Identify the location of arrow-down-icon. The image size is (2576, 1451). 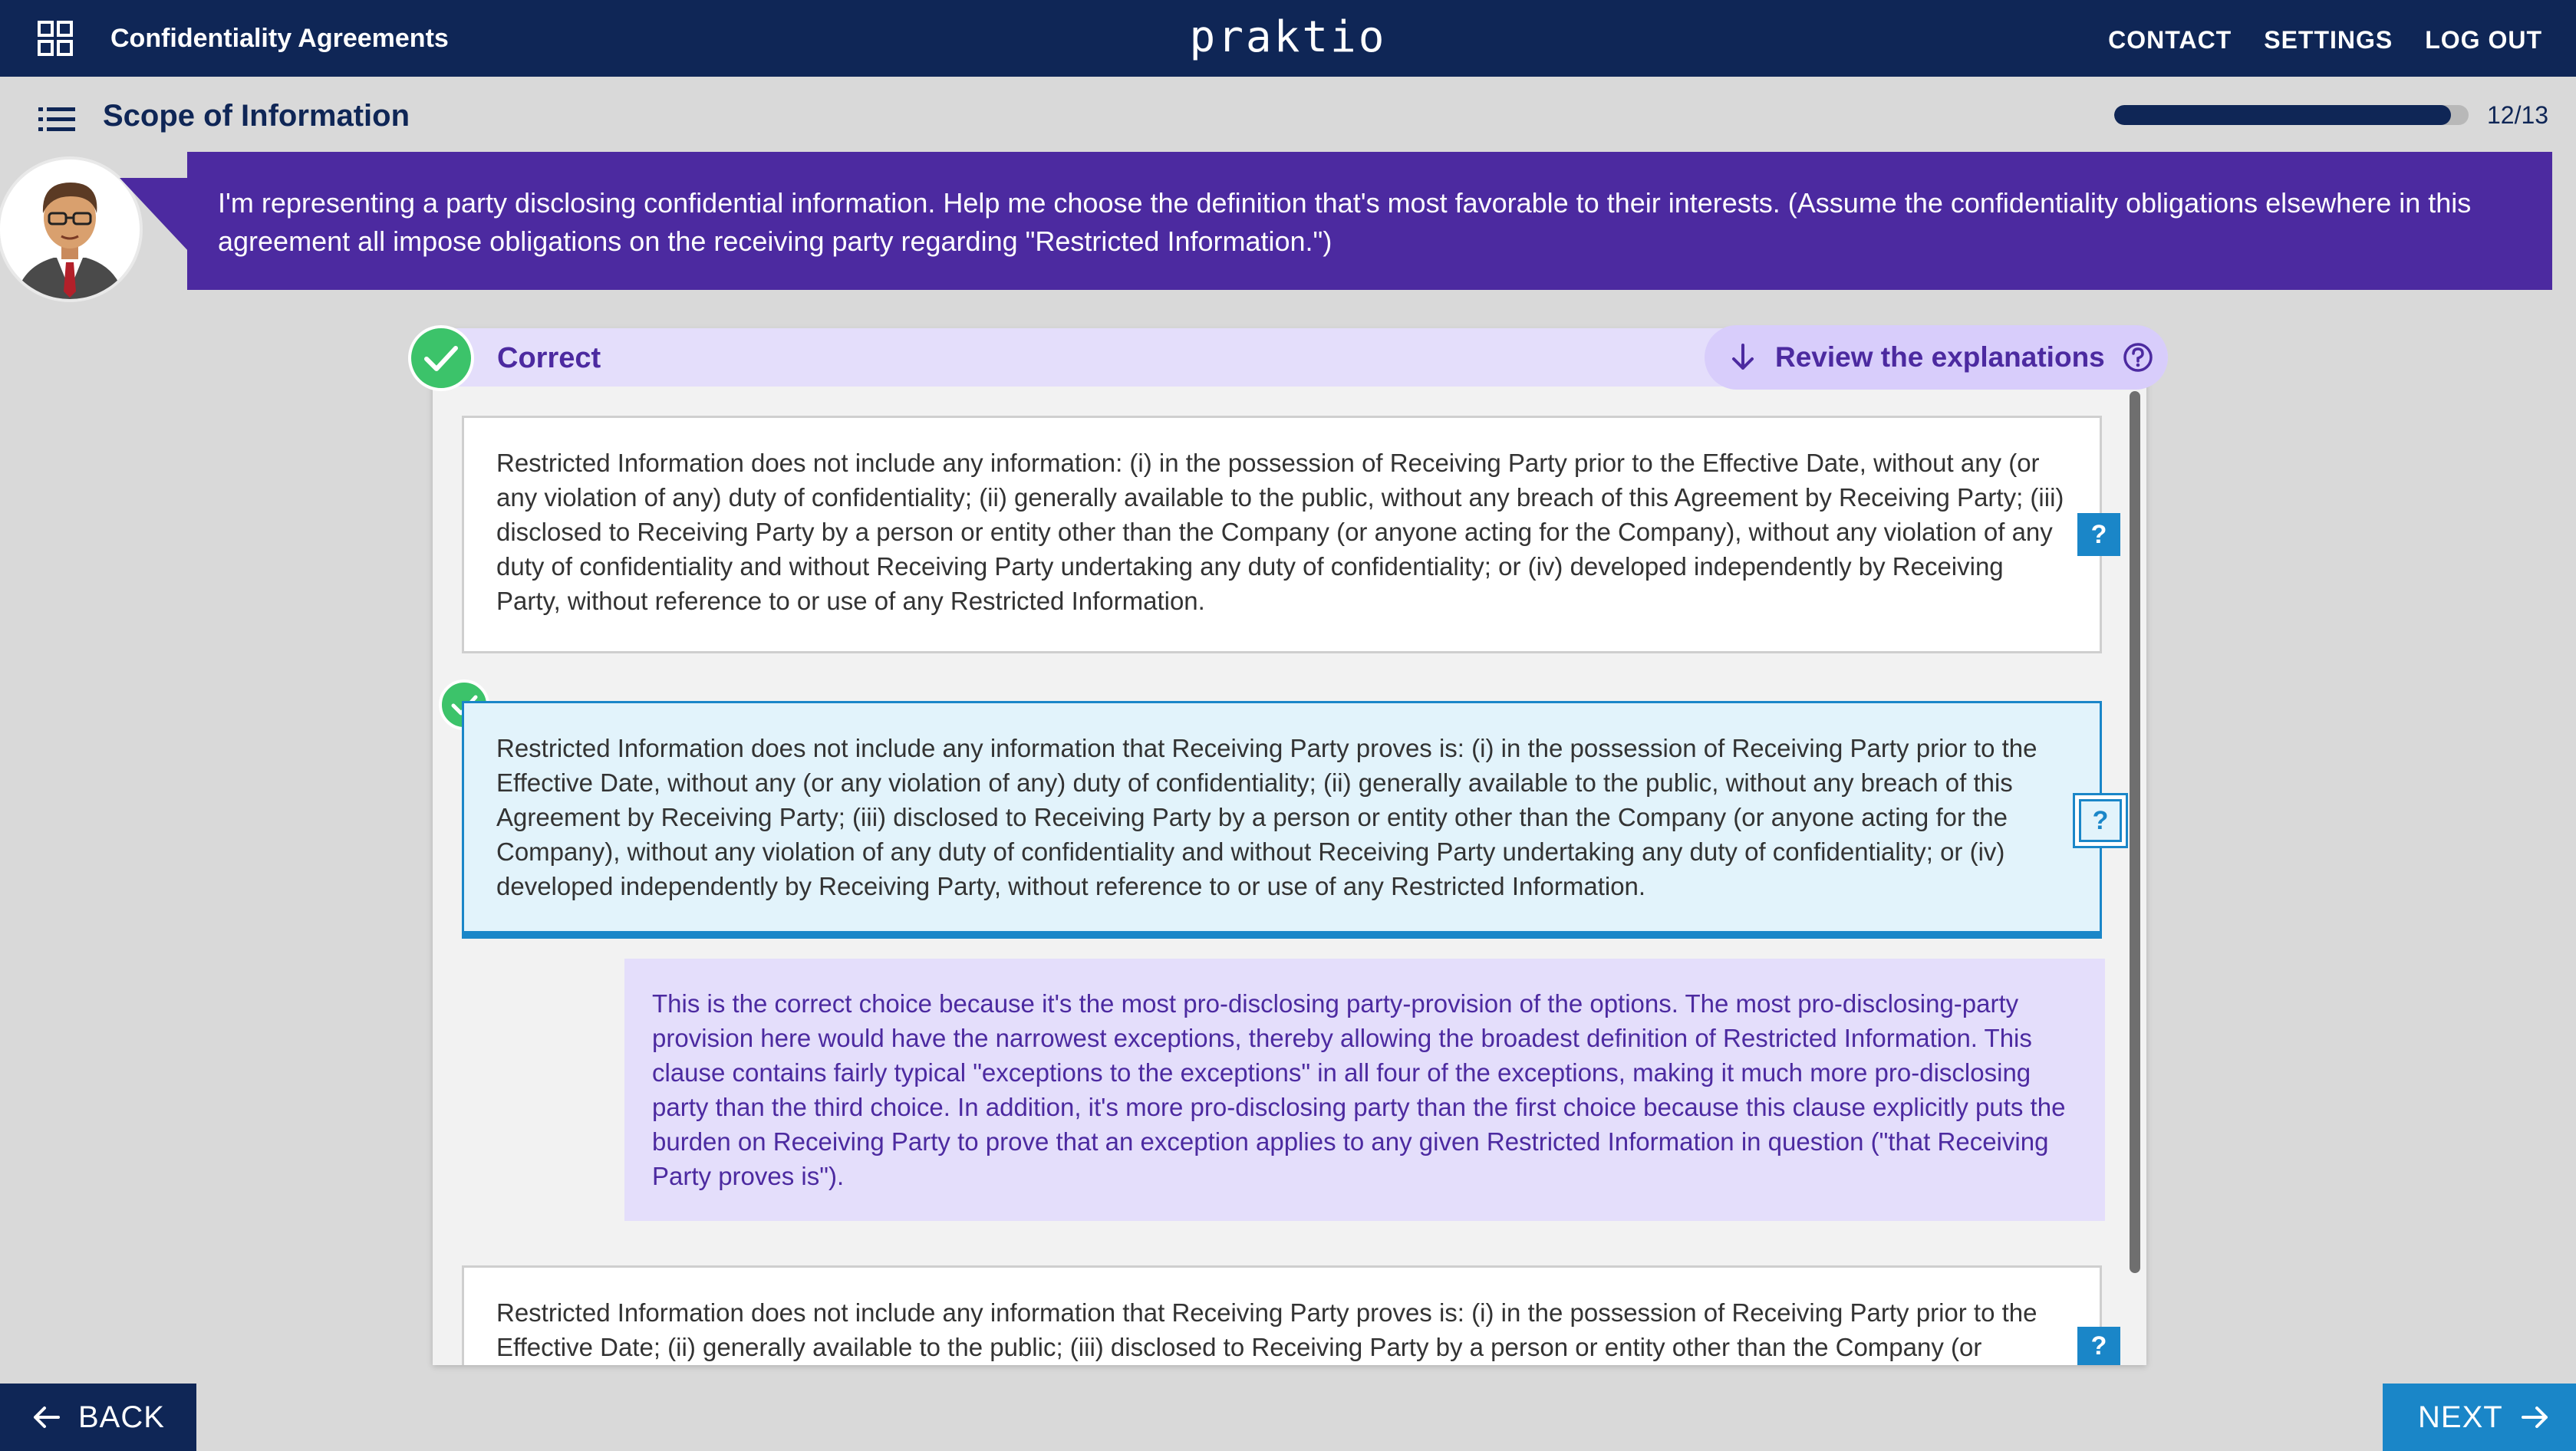
(1743, 357).